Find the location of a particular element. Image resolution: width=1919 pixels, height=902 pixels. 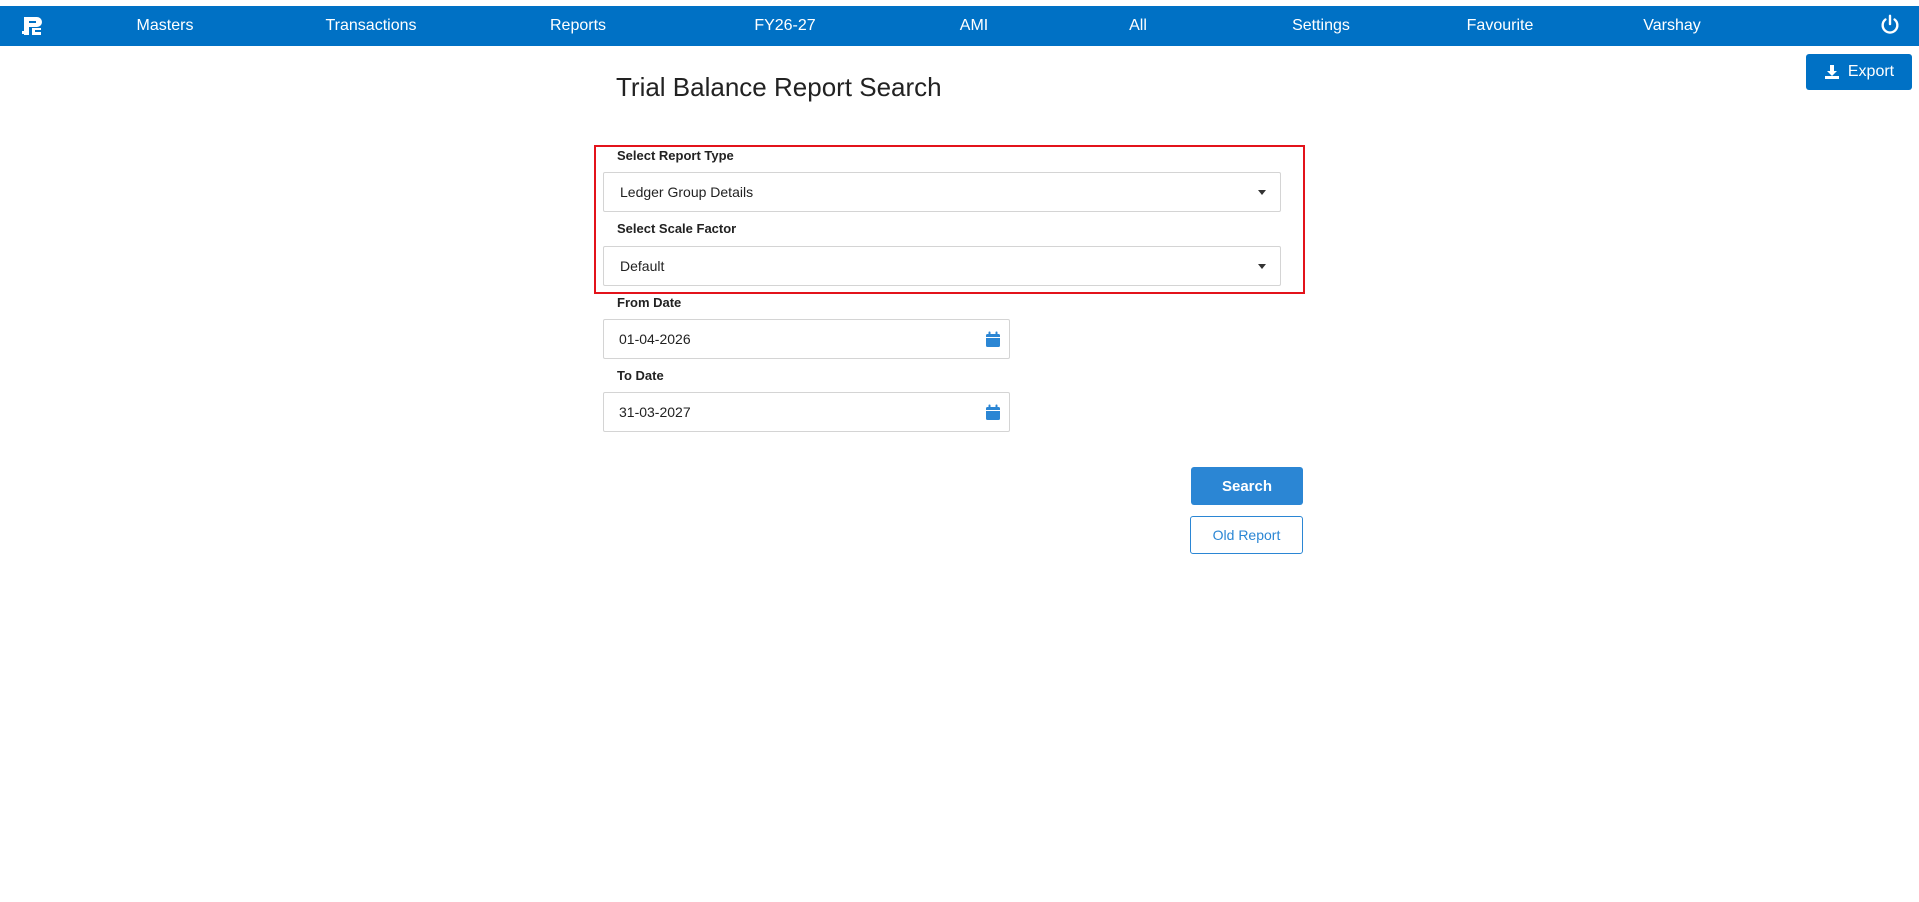

export-button-label: Export is located at coordinates (1871, 71).